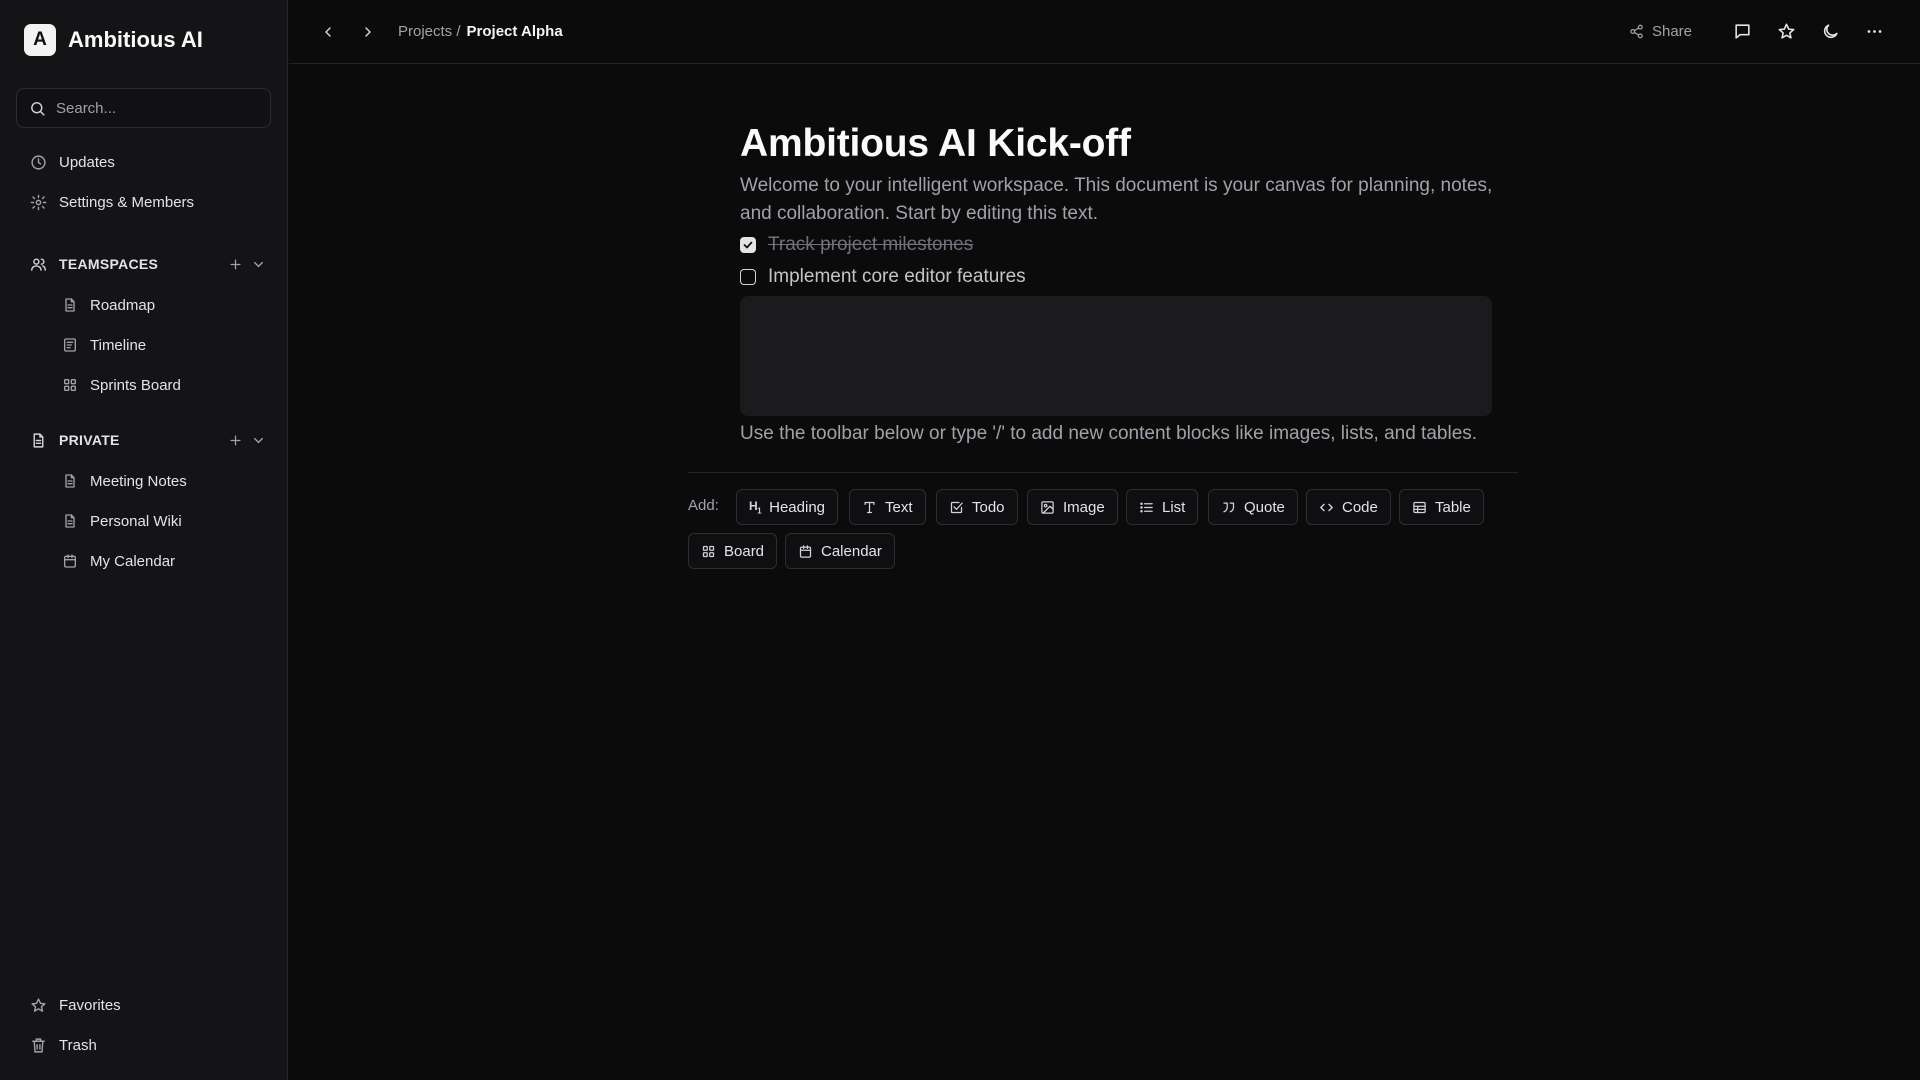 The image size is (1920, 1080). I want to click on chevron-right-icon, so click(368, 32).